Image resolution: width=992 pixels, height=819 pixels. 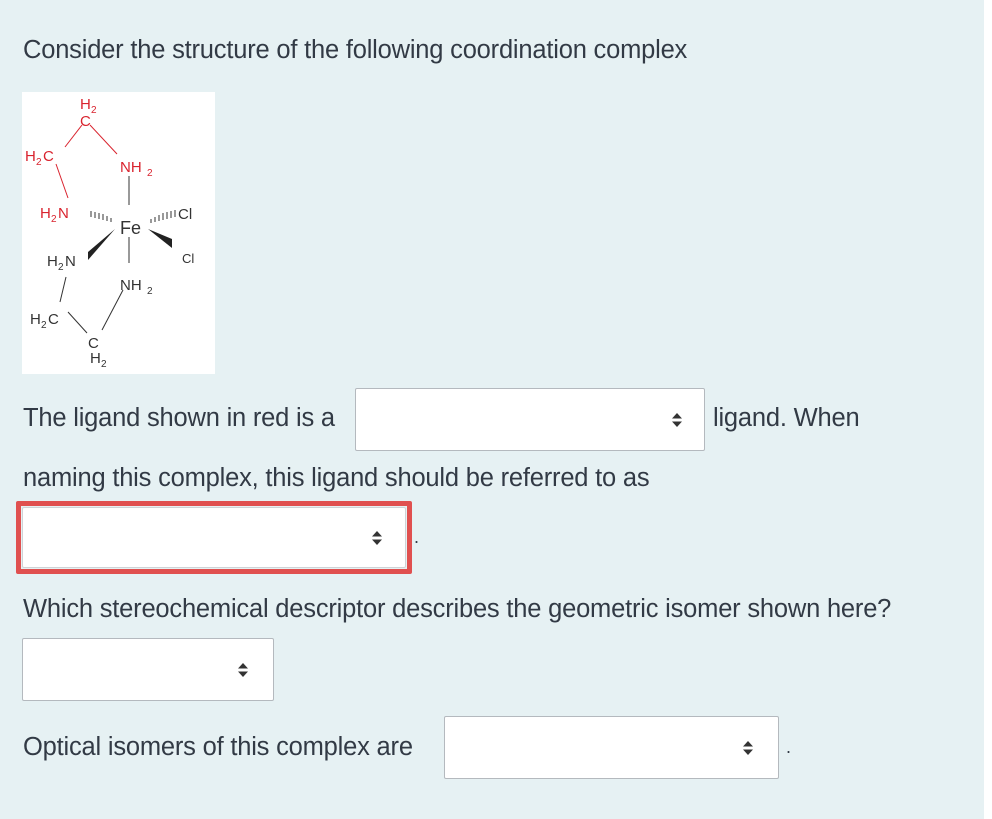 What do you see at coordinates (148, 669) in the screenshot?
I see `stereo-descriptor-select` at bounding box center [148, 669].